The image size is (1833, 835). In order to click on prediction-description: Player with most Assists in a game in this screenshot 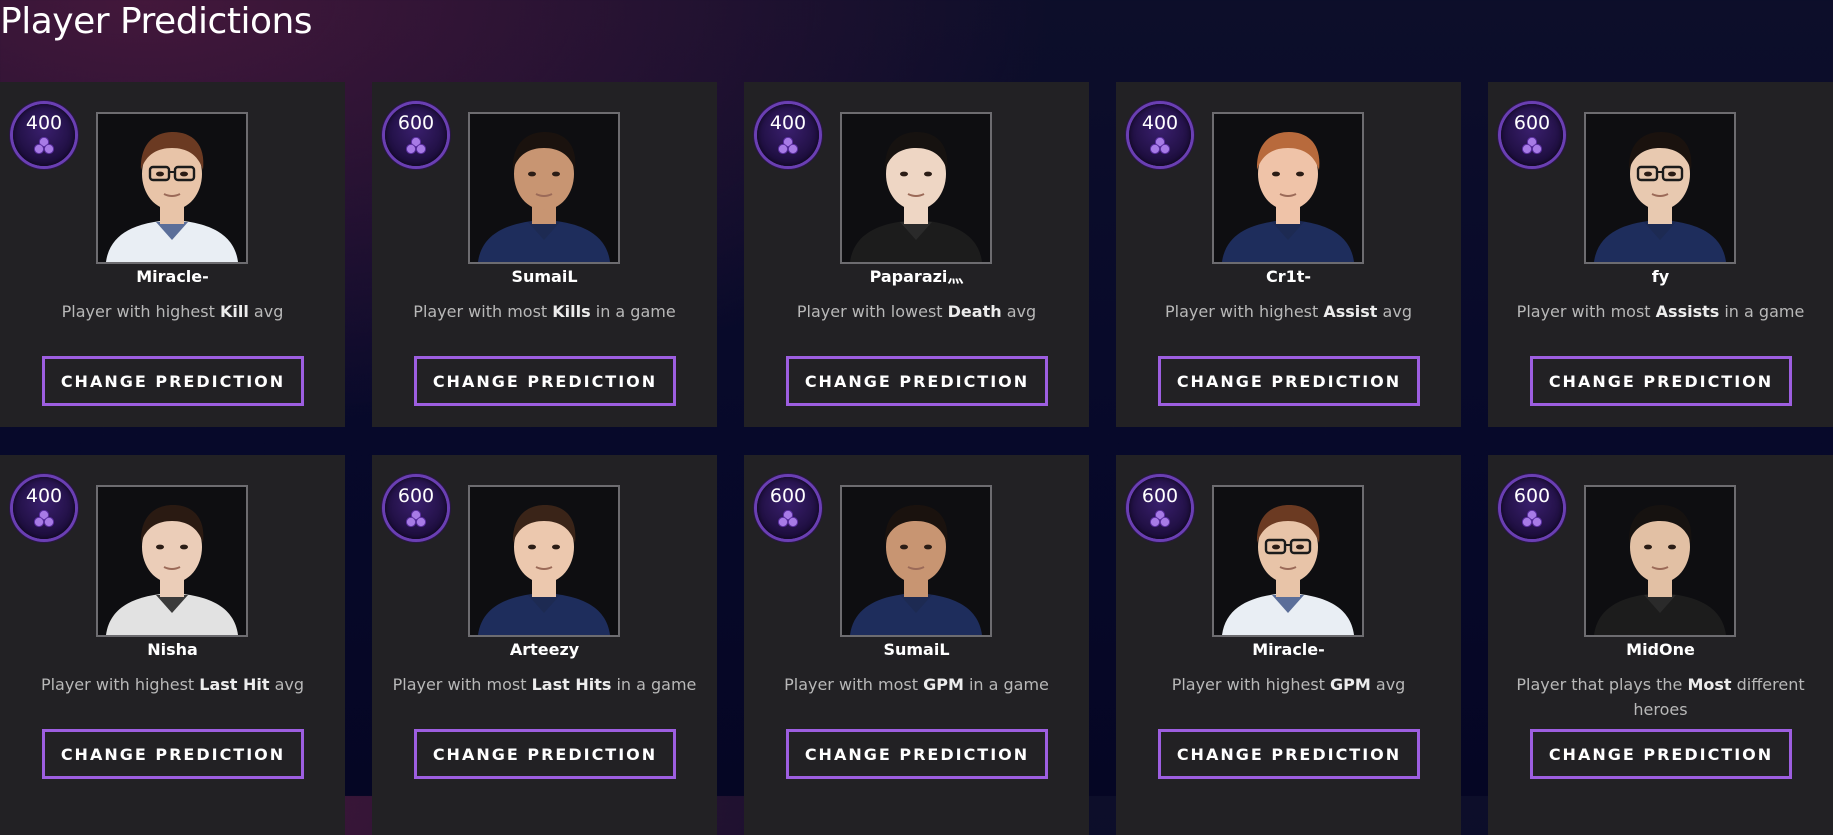, I will do `click(1660, 311)`.